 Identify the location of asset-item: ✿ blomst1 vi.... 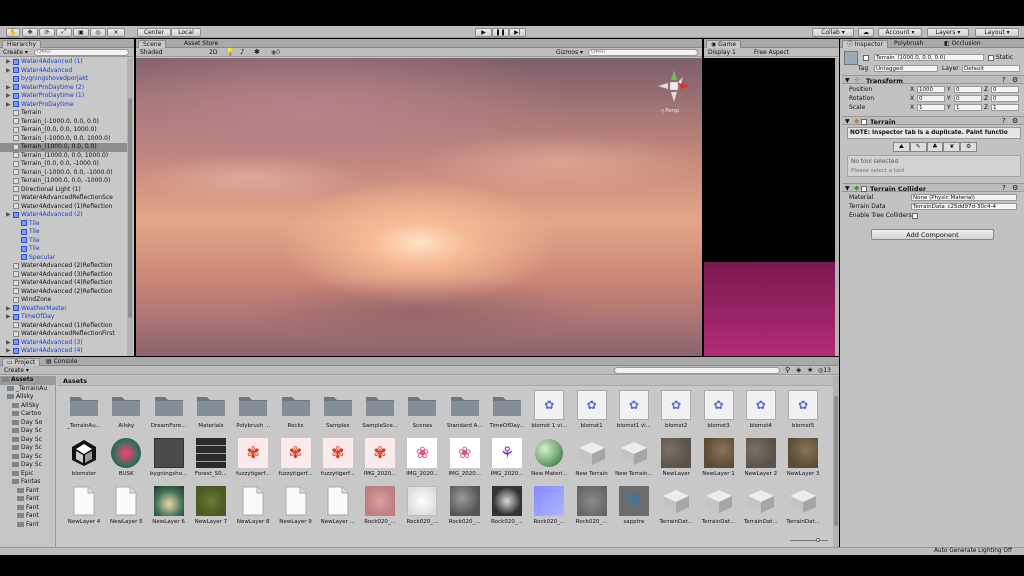
(634, 409).